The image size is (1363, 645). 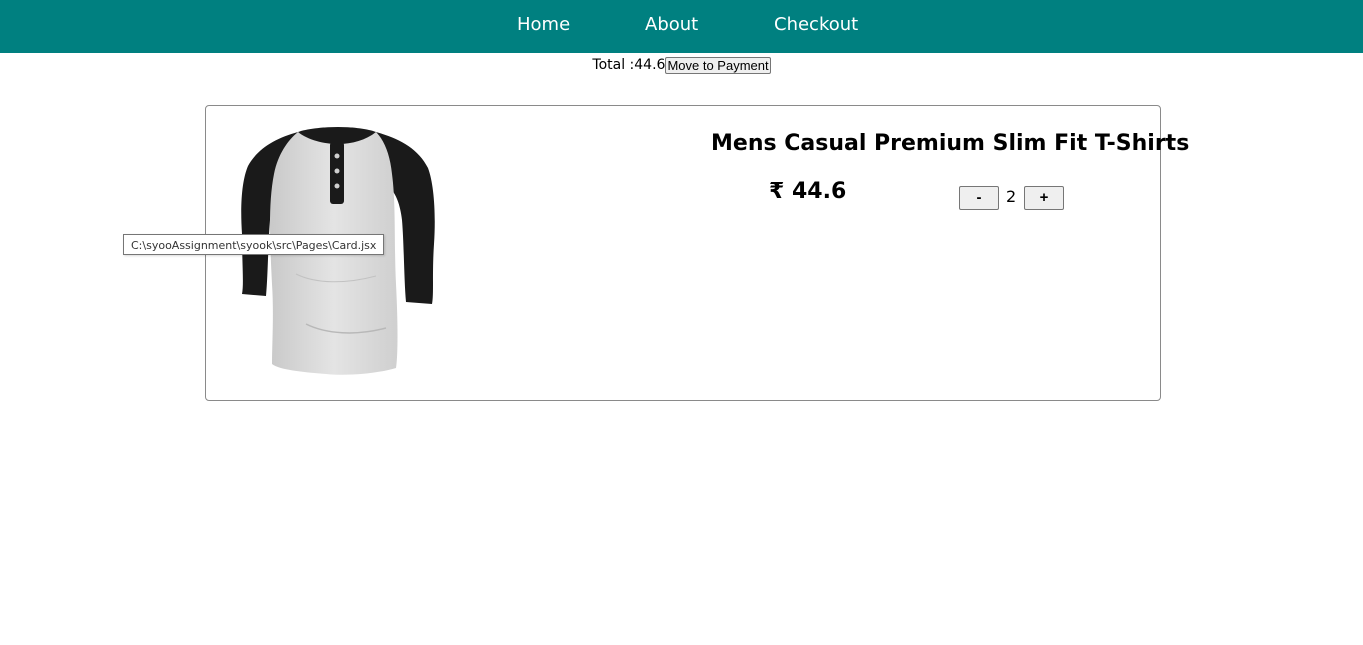 What do you see at coordinates (650, 65) in the screenshot?
I see `total-value: 44.6` at bounding box center [650, 65].